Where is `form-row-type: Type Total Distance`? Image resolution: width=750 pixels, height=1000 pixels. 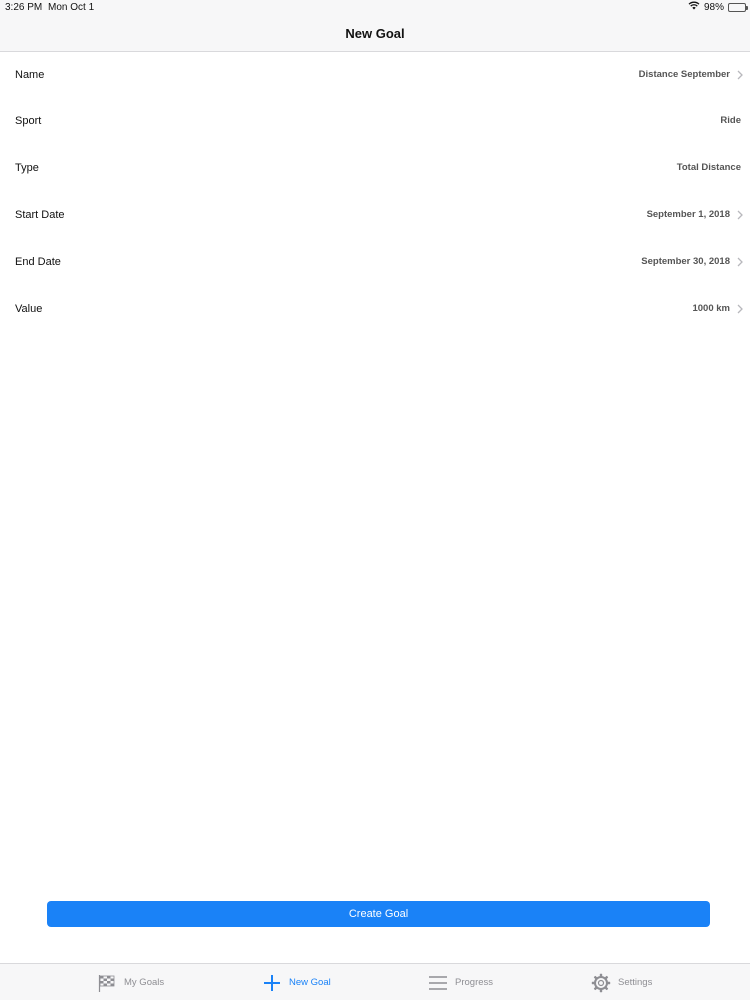
form-row-type: Type Total Distance is located at coordinates (375, 167).